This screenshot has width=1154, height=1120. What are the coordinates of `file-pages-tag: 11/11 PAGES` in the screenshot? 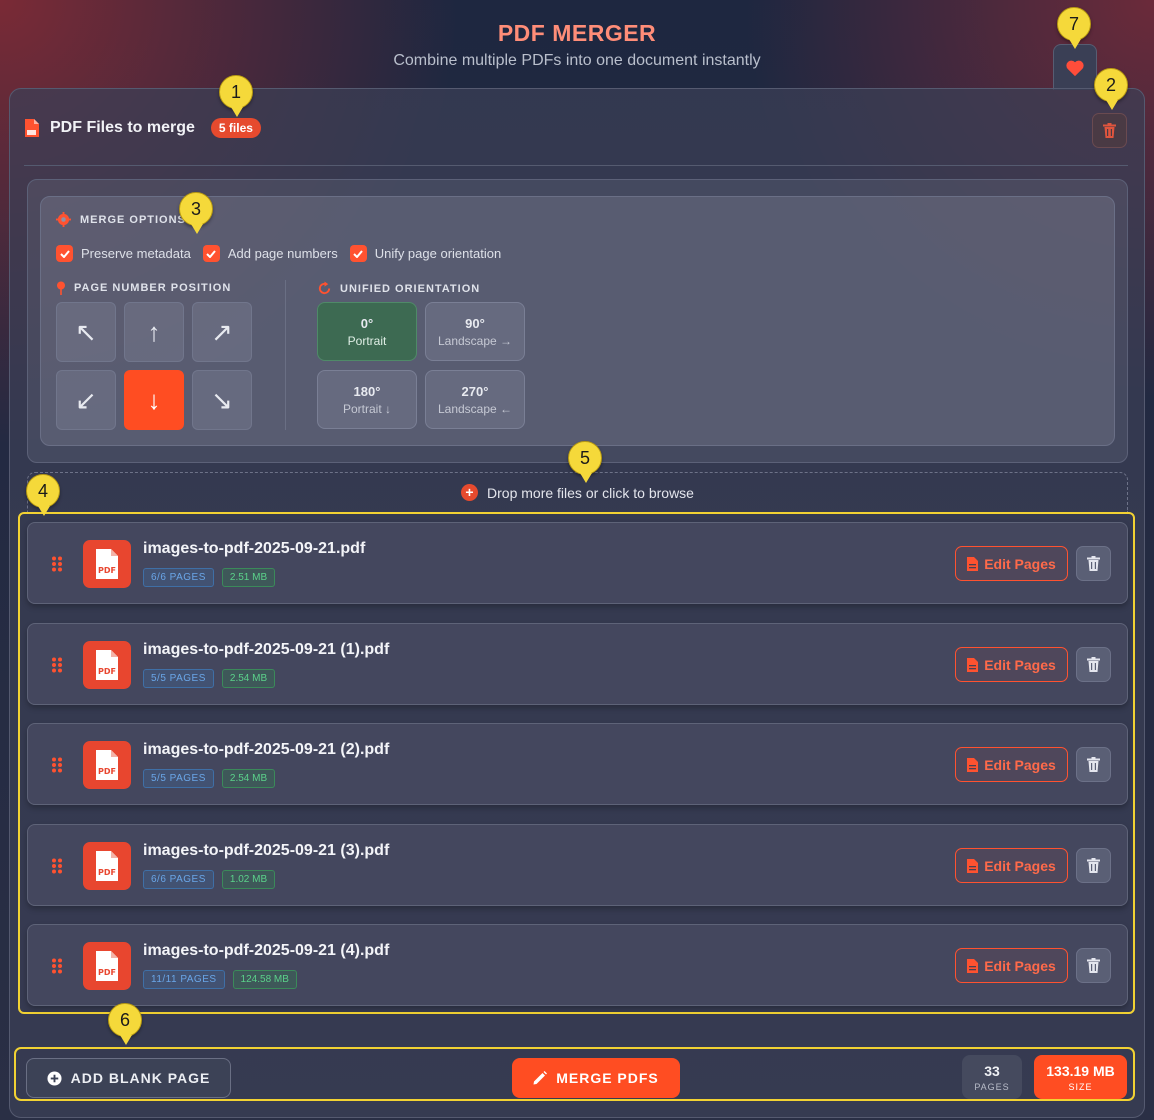 It's located at (184, 979).